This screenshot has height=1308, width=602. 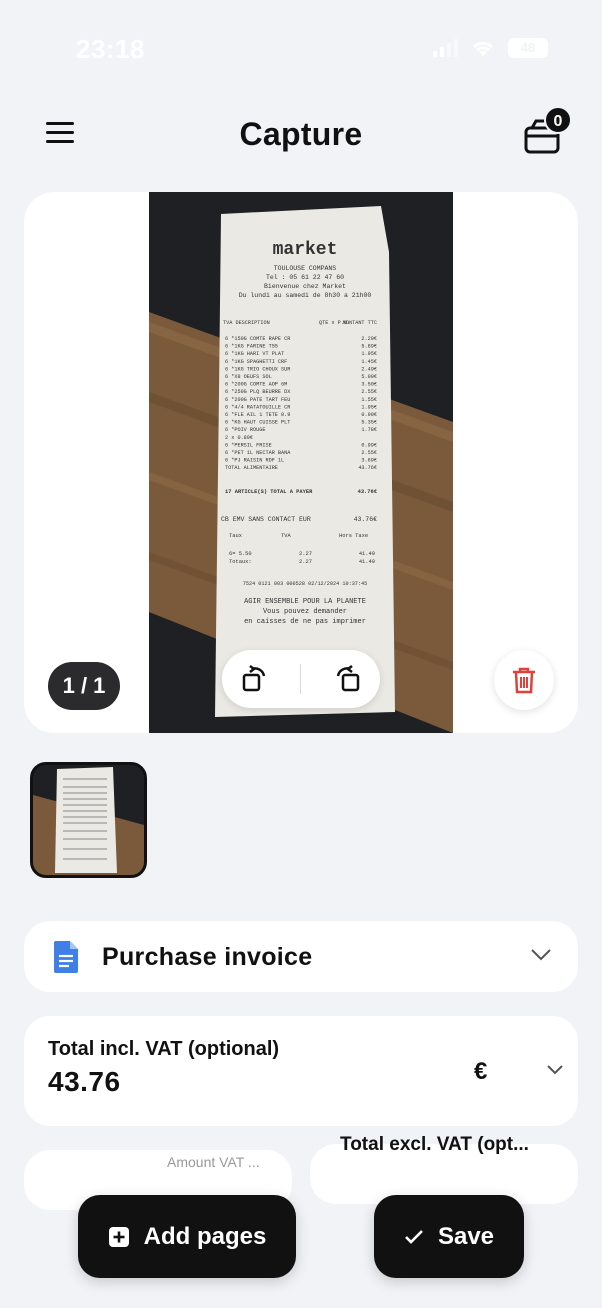 I want to click on add-pages-button: Add pages, so click(x=187, y=1236).